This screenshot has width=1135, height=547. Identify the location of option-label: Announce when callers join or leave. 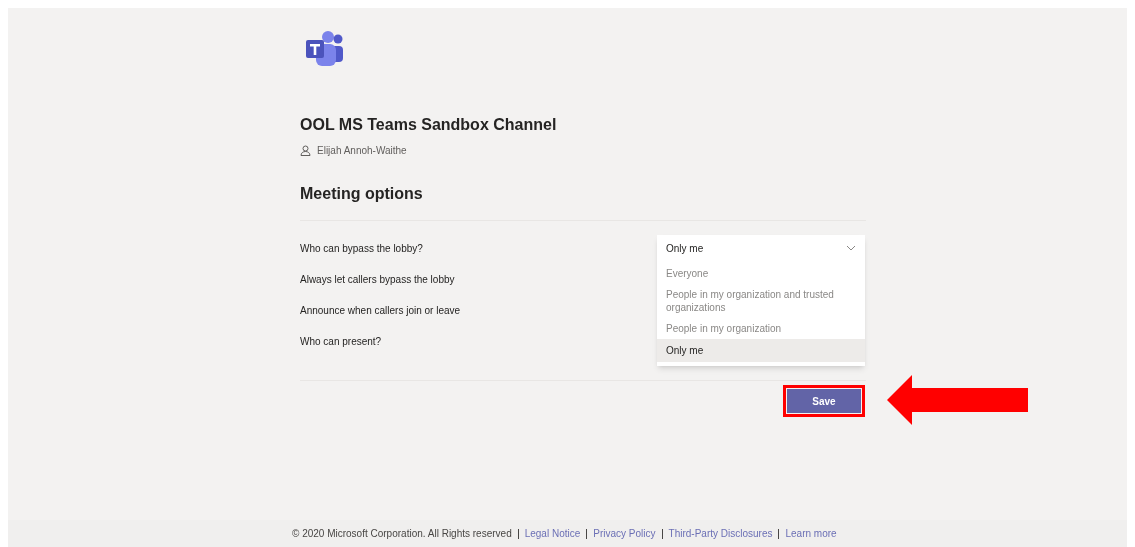
(381, 310).